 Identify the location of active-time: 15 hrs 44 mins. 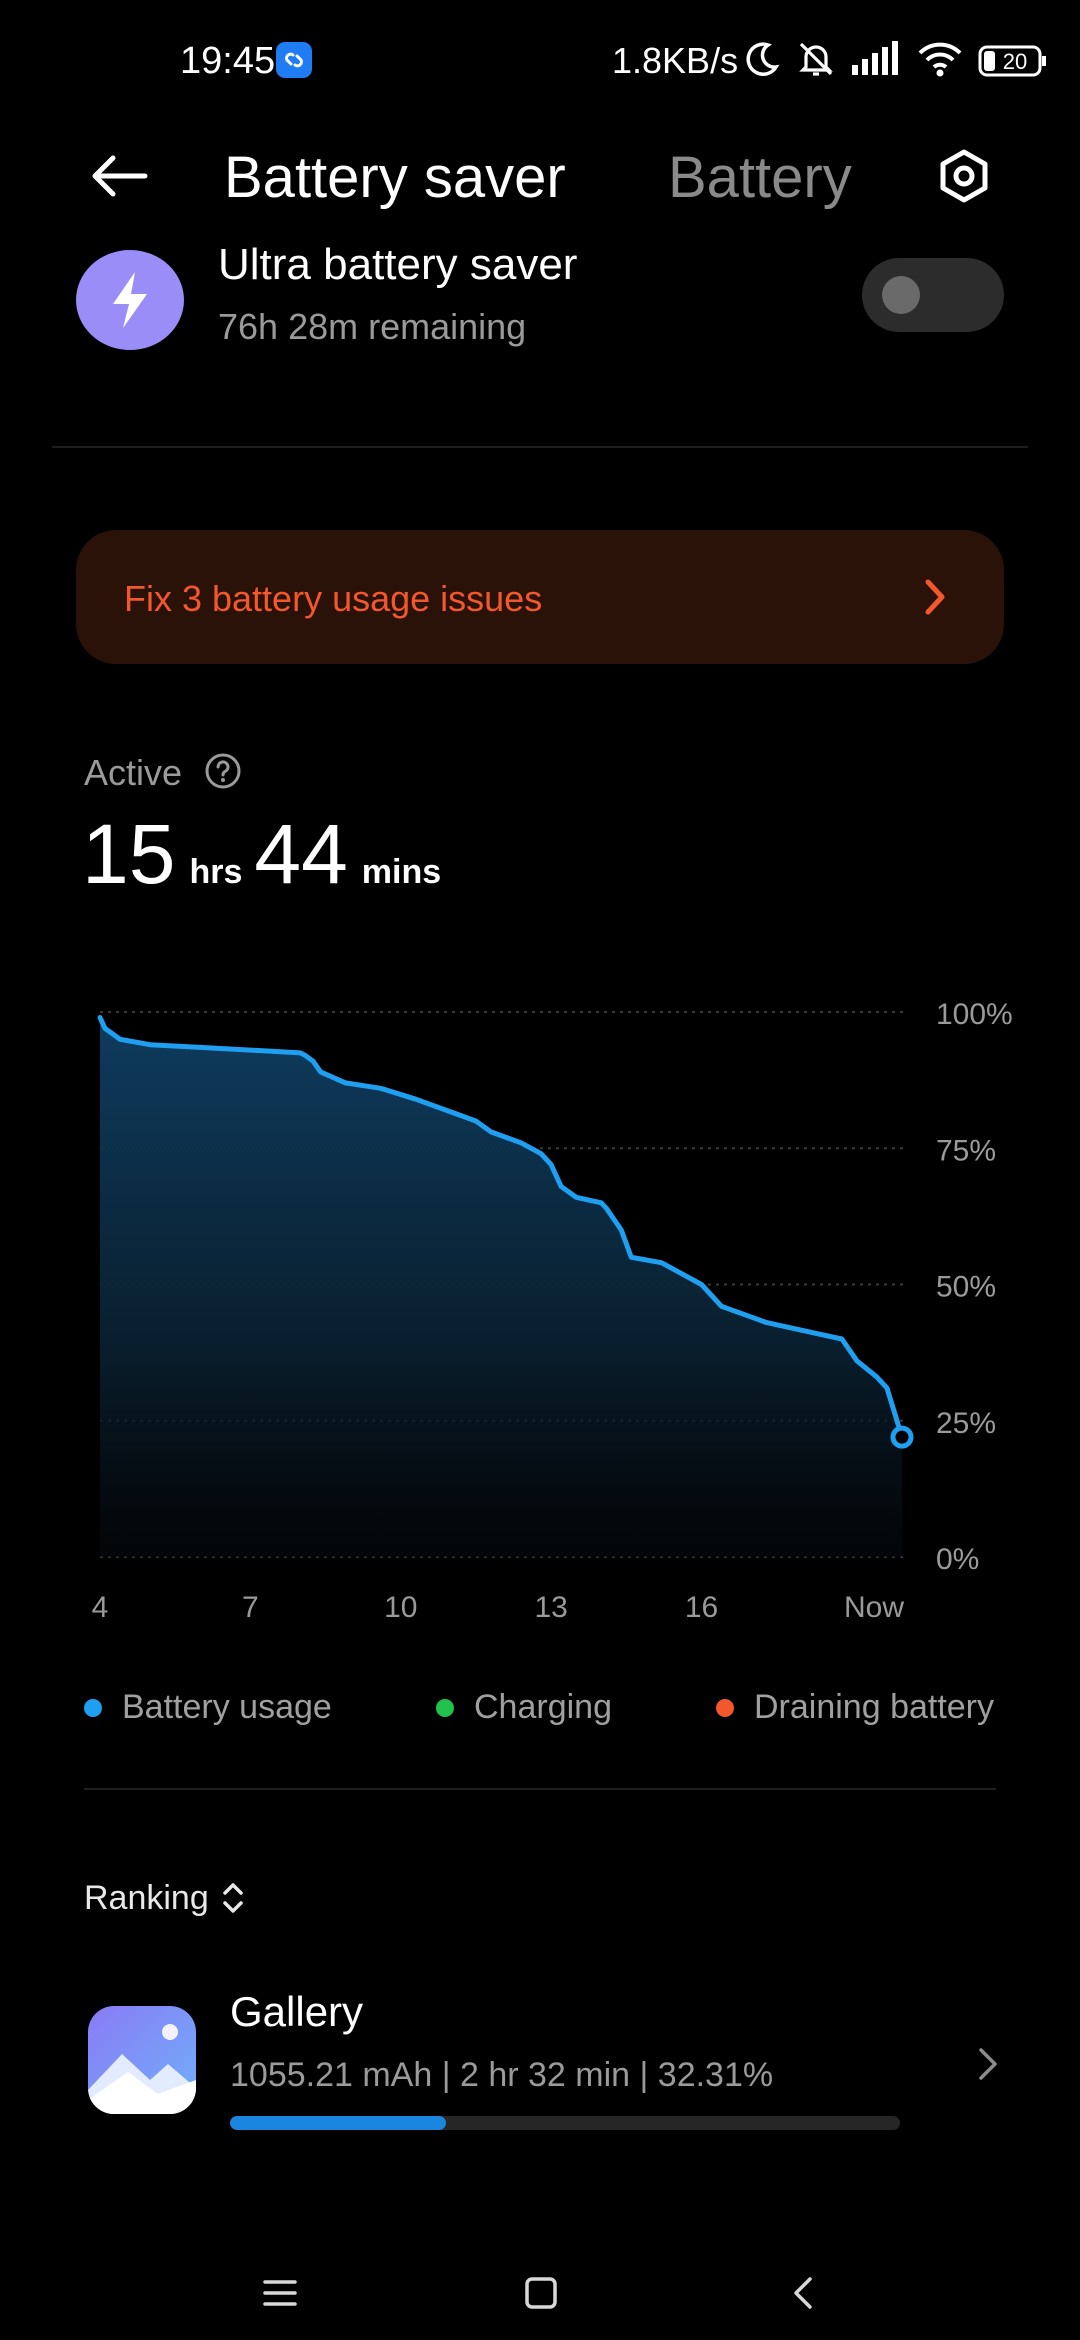
(267, 854).